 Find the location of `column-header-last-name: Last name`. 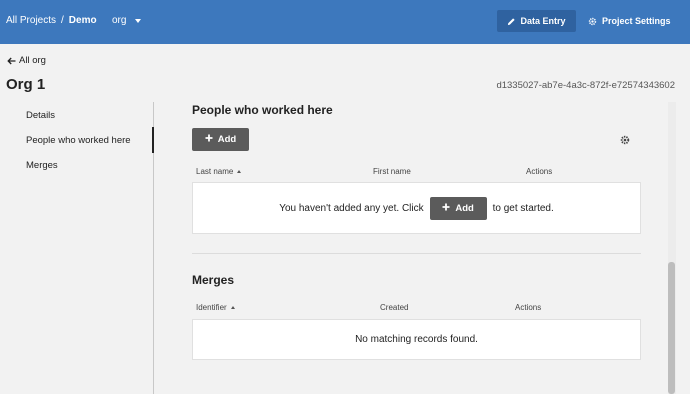

column-header-last-name: Last name is located at coordinates (219, 171).